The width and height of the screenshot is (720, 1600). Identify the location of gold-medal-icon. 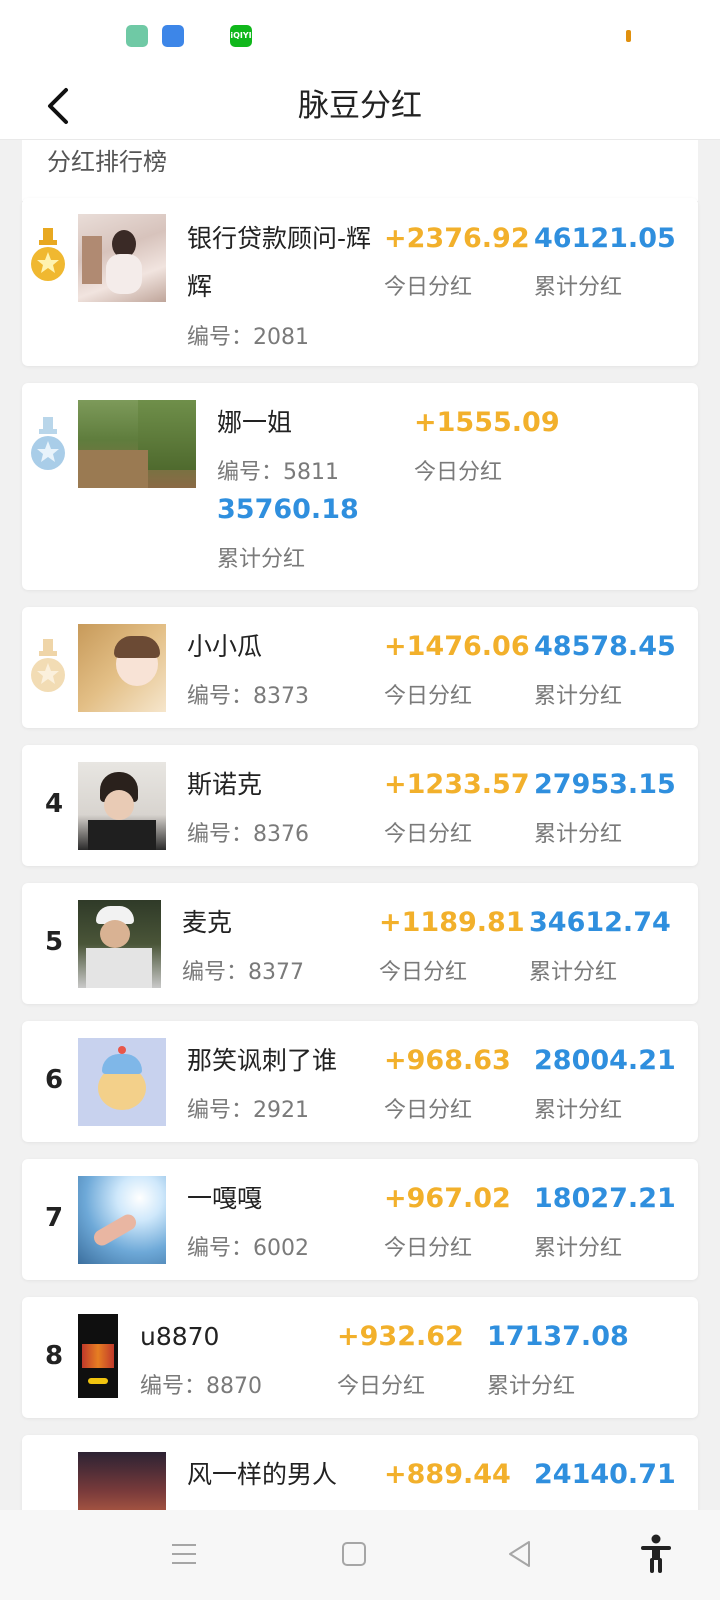
(48, 254).